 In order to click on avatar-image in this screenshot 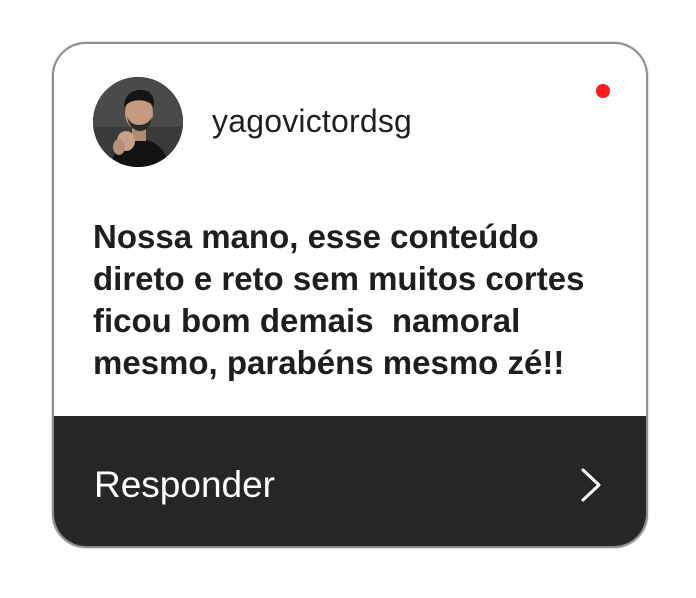, I will do `click(138, 122)`.